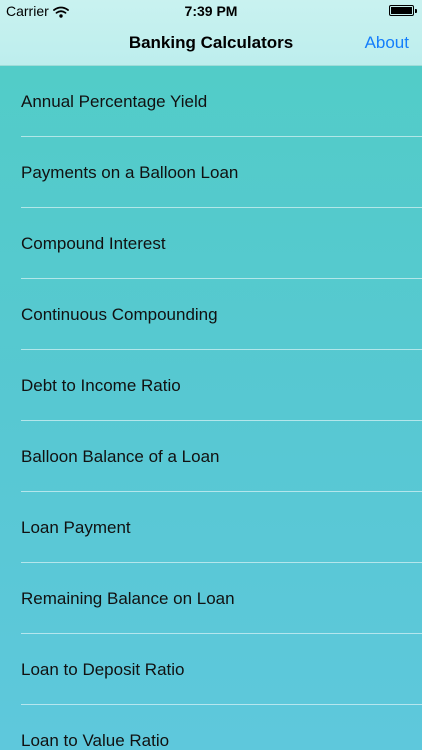 This screenshot has height=750, width=422. I want to click on status-bar: Carrier 7:39 PM, so click(211, 11).